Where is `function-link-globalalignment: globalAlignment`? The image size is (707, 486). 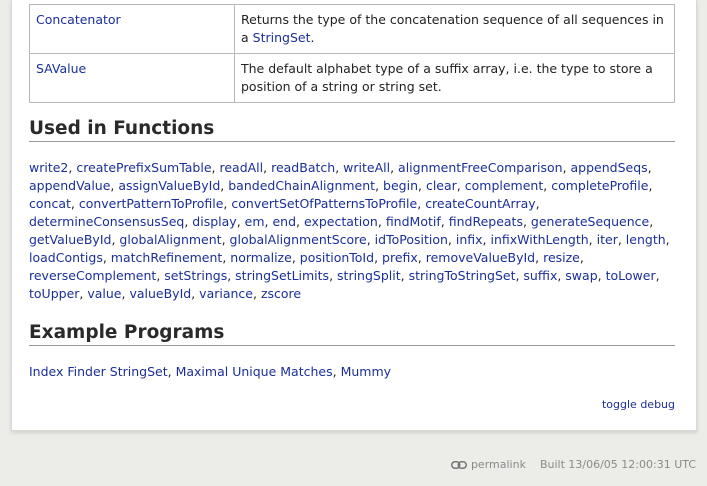
function-link-globalalignment: globalAlignment is located at coordinates (170, 239).